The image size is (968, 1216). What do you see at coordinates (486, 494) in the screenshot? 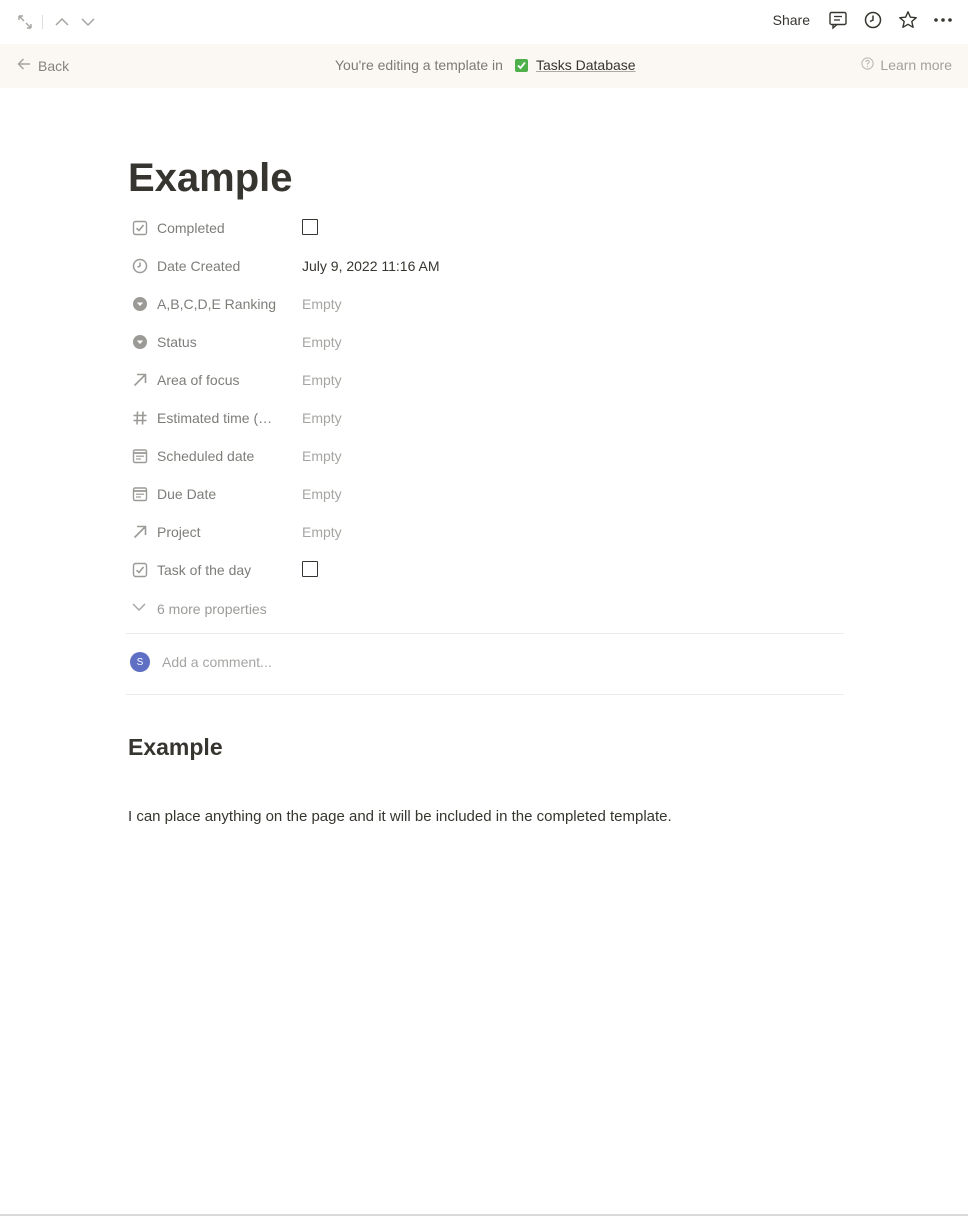
I see `property-row-due-date: Due Date Empty` at bounding box center [486, 494].